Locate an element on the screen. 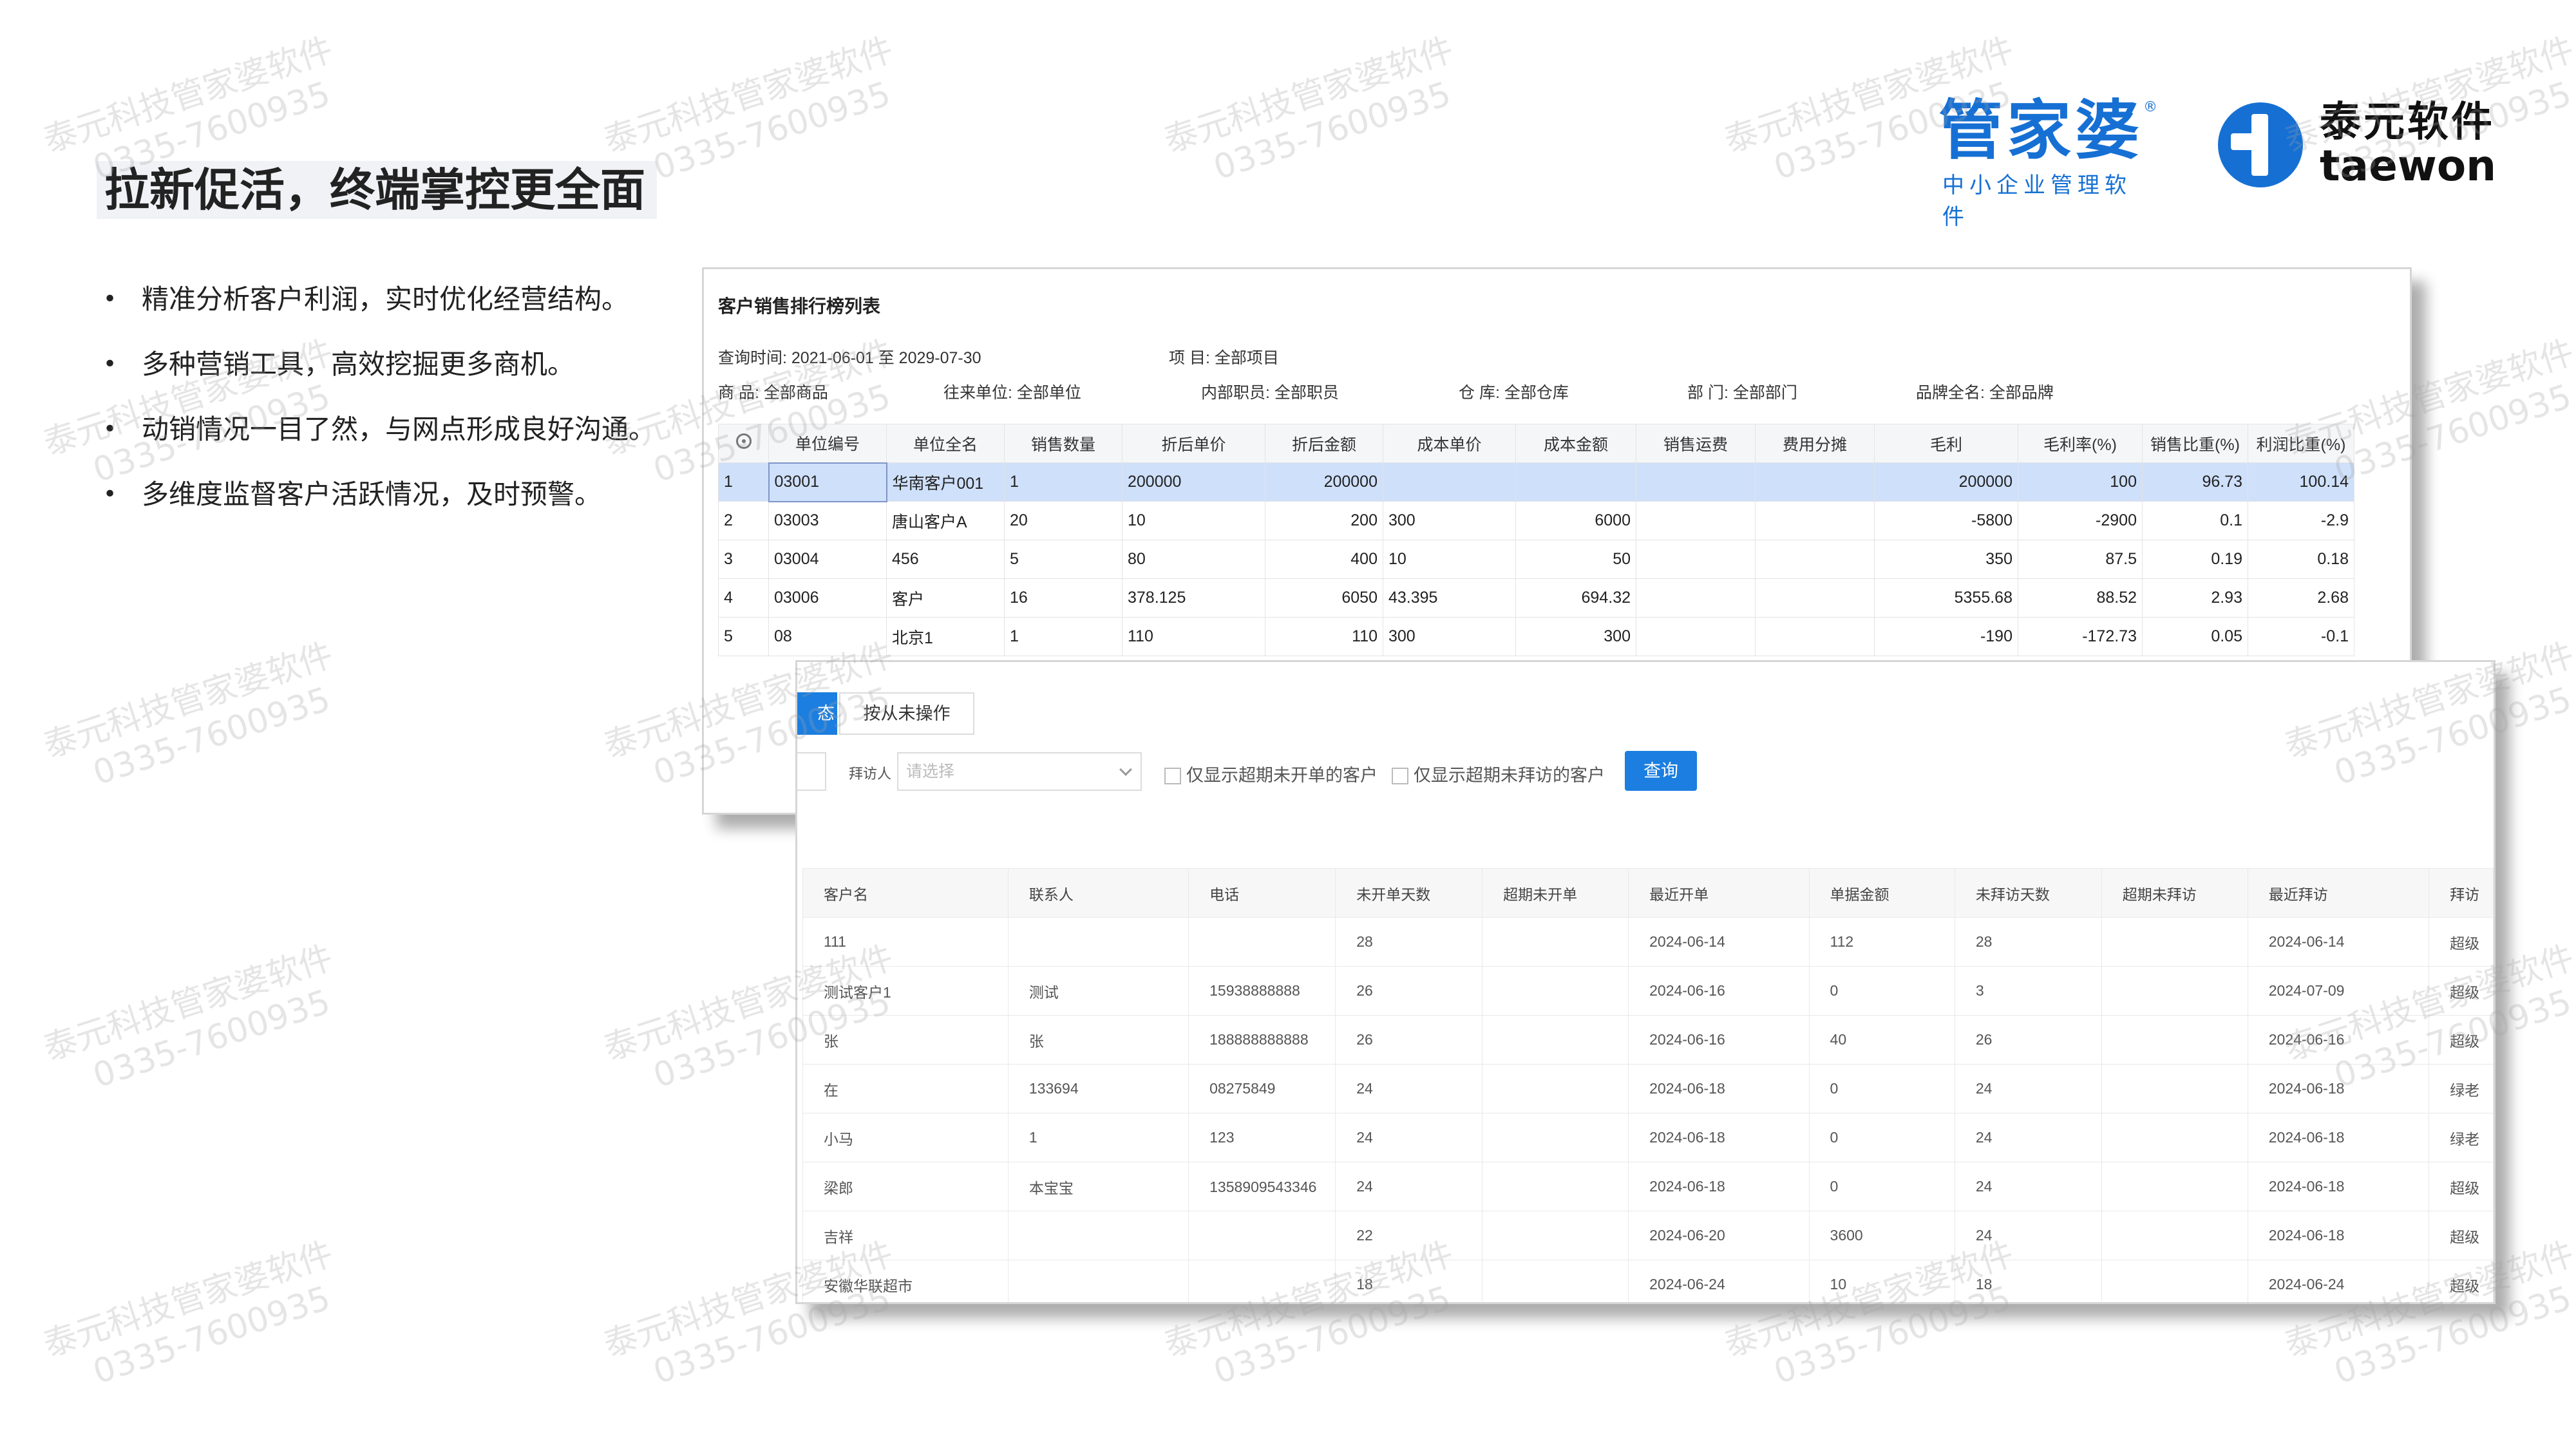  unit-price-cell: 110 is located at coordinates (1193, 636).